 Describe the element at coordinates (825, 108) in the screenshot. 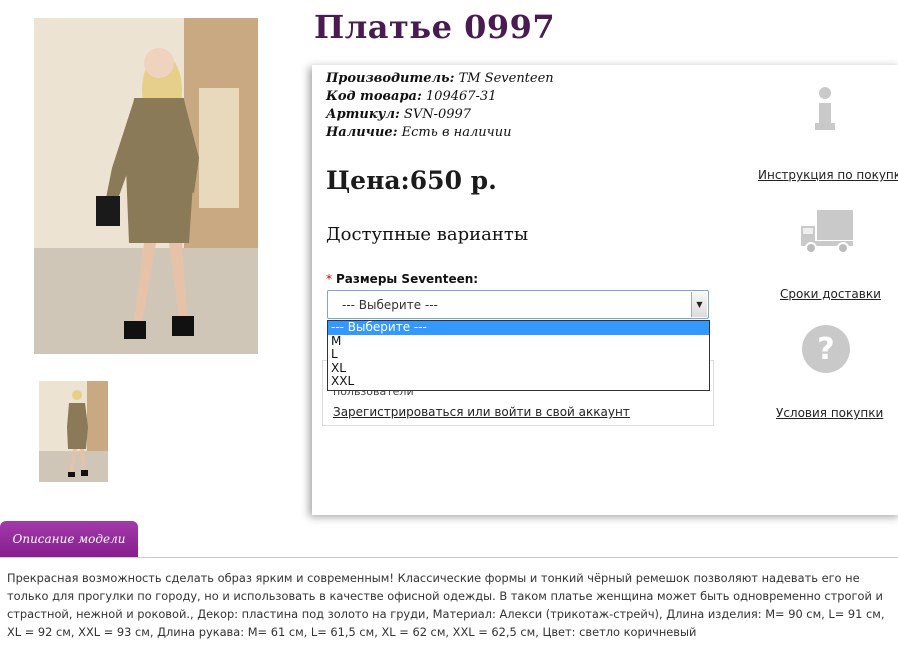

I see `info-icon` at that location.